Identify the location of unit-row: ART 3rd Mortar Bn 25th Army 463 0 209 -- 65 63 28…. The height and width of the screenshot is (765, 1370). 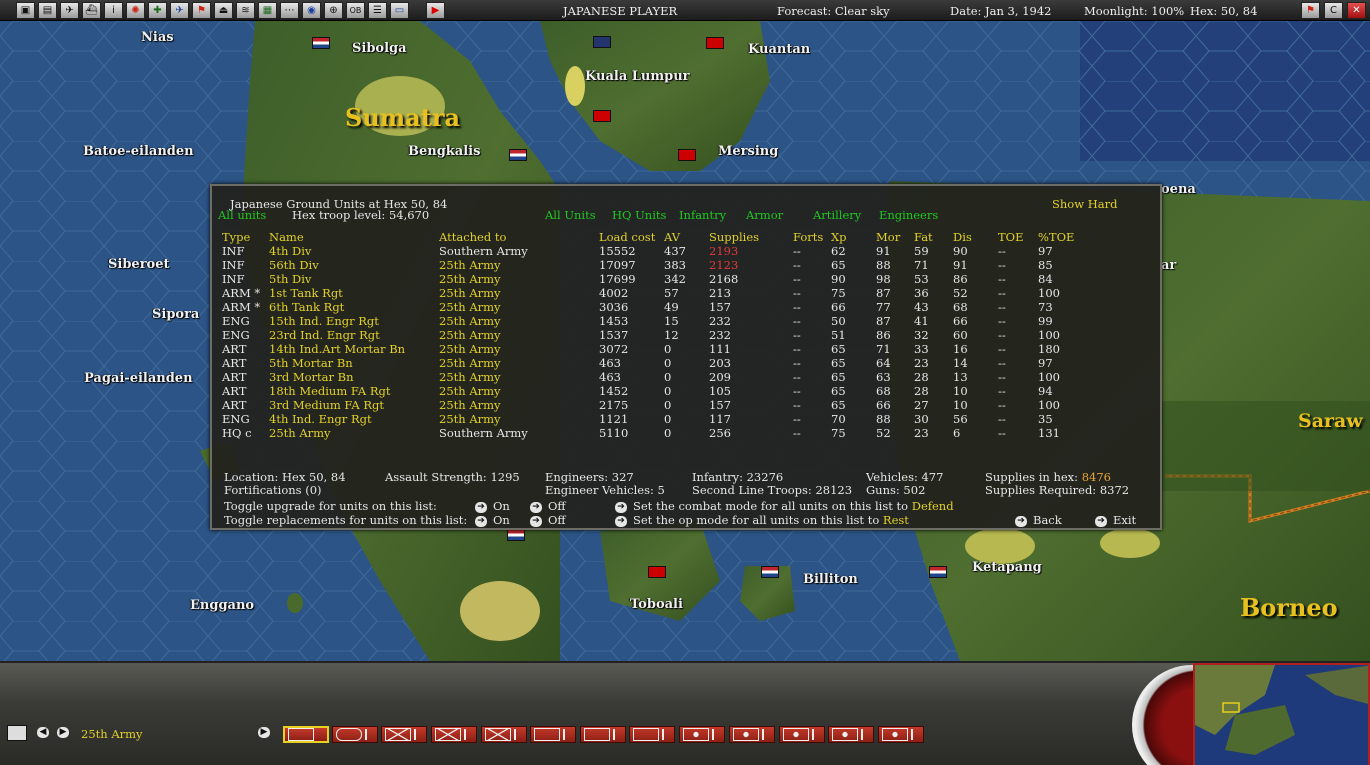
(650, 377).